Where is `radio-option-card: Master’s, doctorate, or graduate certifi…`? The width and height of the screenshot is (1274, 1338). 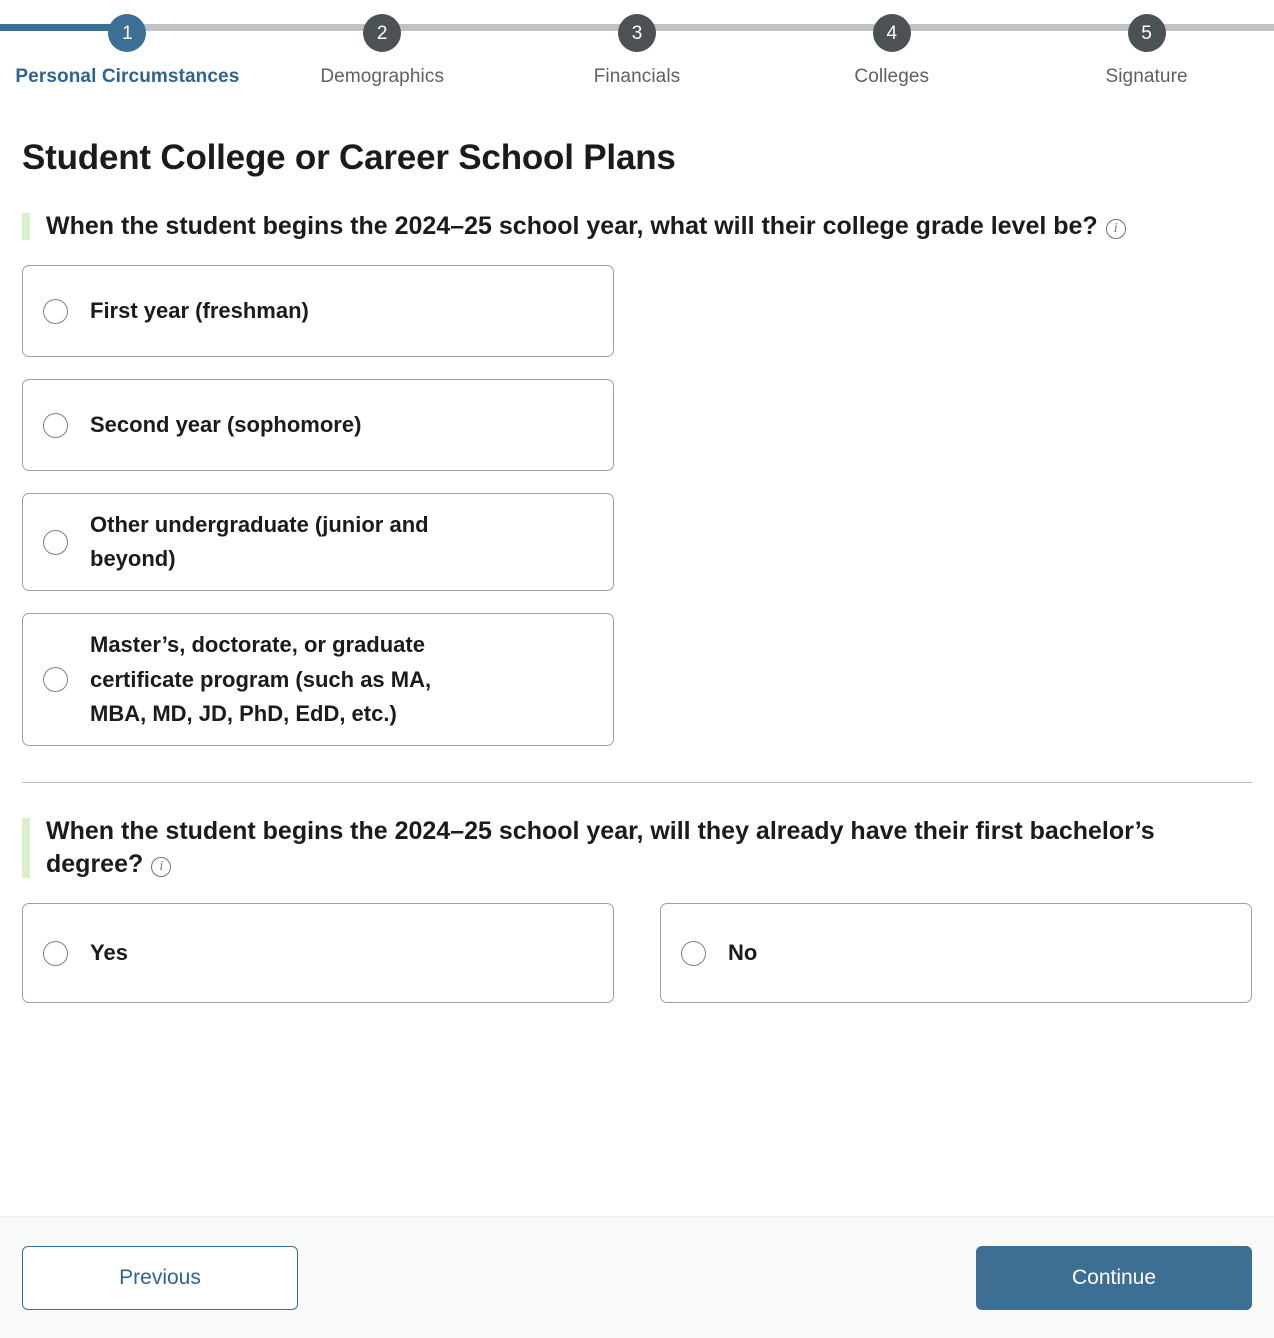 radio-option-card: Master’s, doctorate, or graduate certifi… is located at coordinates (318, 679).